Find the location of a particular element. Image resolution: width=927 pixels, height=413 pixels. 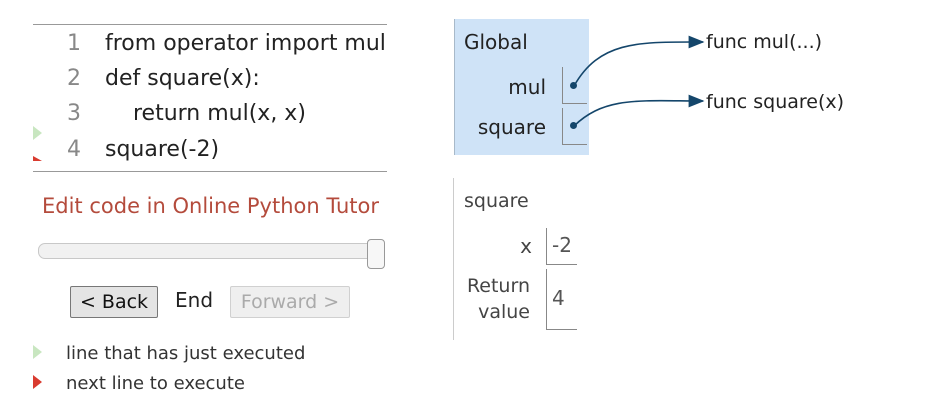

object-func-mul: func mul(...) is located at coordinates (764, 42).